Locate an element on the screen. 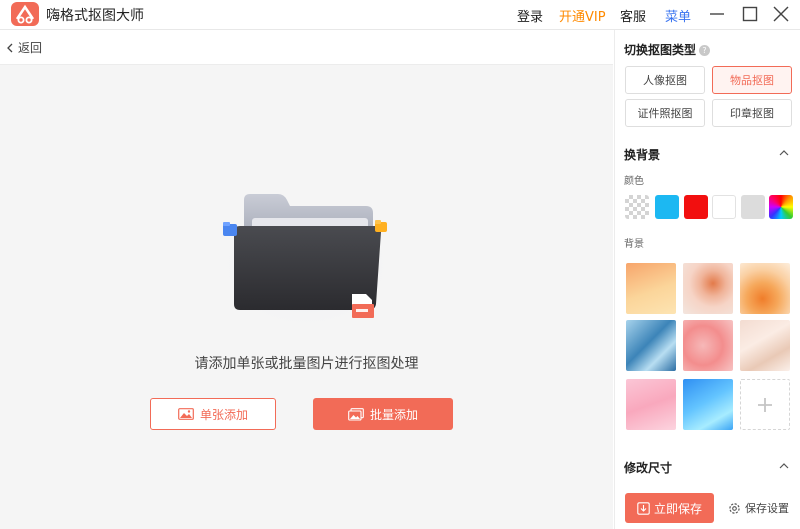  plus-icon is located at coordinates (765, 404).